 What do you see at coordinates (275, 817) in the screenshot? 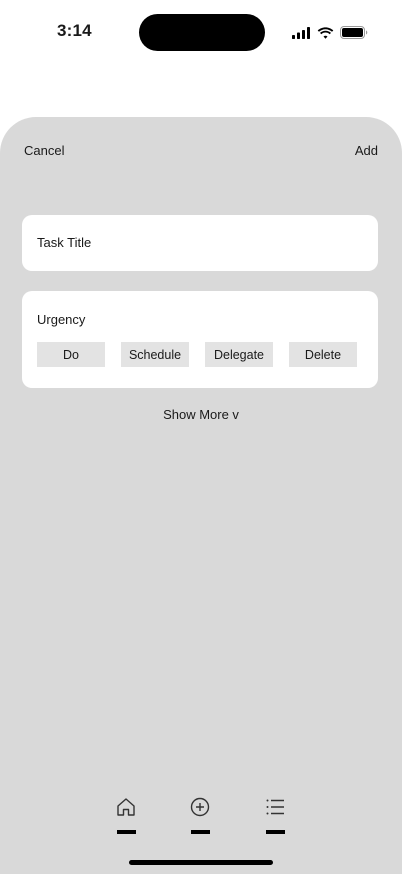
I see `tab-list` at bounding box center [275, 817].